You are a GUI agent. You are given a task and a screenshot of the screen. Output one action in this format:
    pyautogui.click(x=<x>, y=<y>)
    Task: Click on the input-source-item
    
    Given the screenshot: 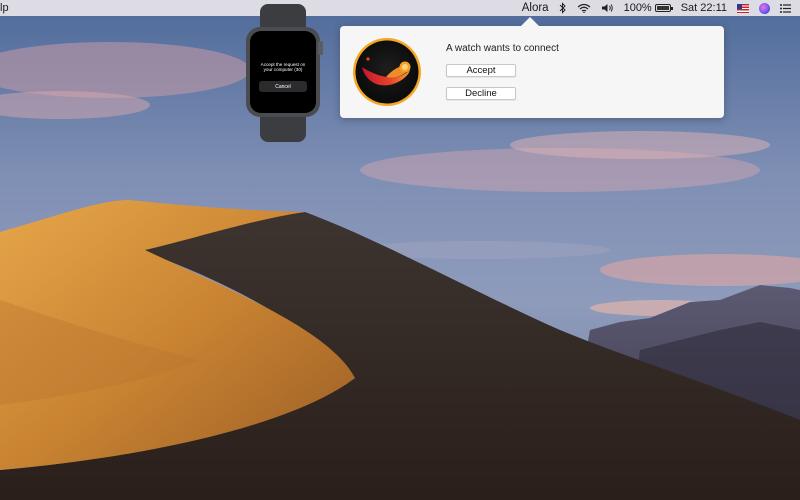 What is the action you would take?
    pyautogui.click(x=743, y=8)
    